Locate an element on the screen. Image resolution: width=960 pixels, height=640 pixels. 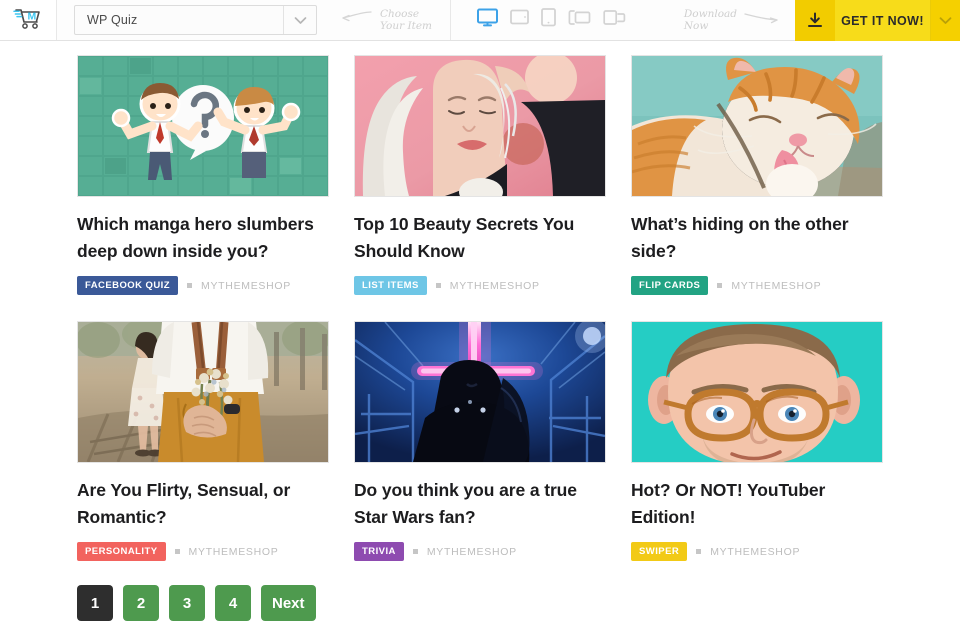
item-select-cell: WP Quiz is located at coordinates (187, 20).